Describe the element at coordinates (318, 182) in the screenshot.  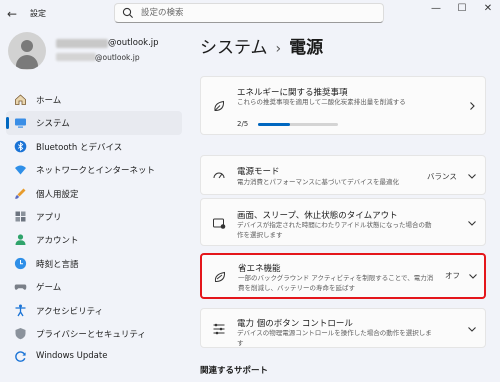
I see `card-description: 電力消費とパフォーマンスに基づいてデバイスを最適化` at that location.